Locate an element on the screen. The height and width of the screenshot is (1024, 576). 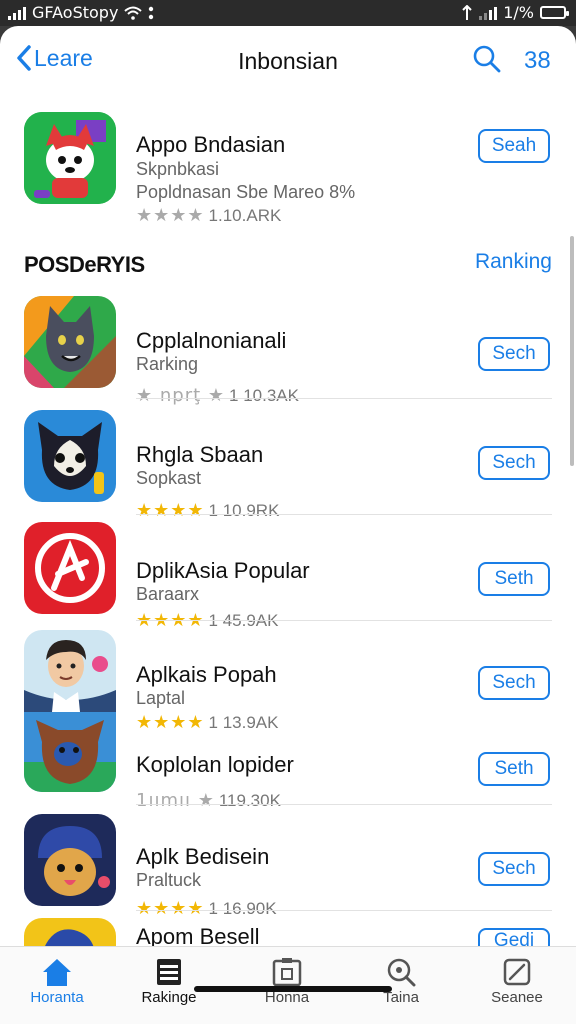
tab-label: Seanee is located at coordinates (517, 997).